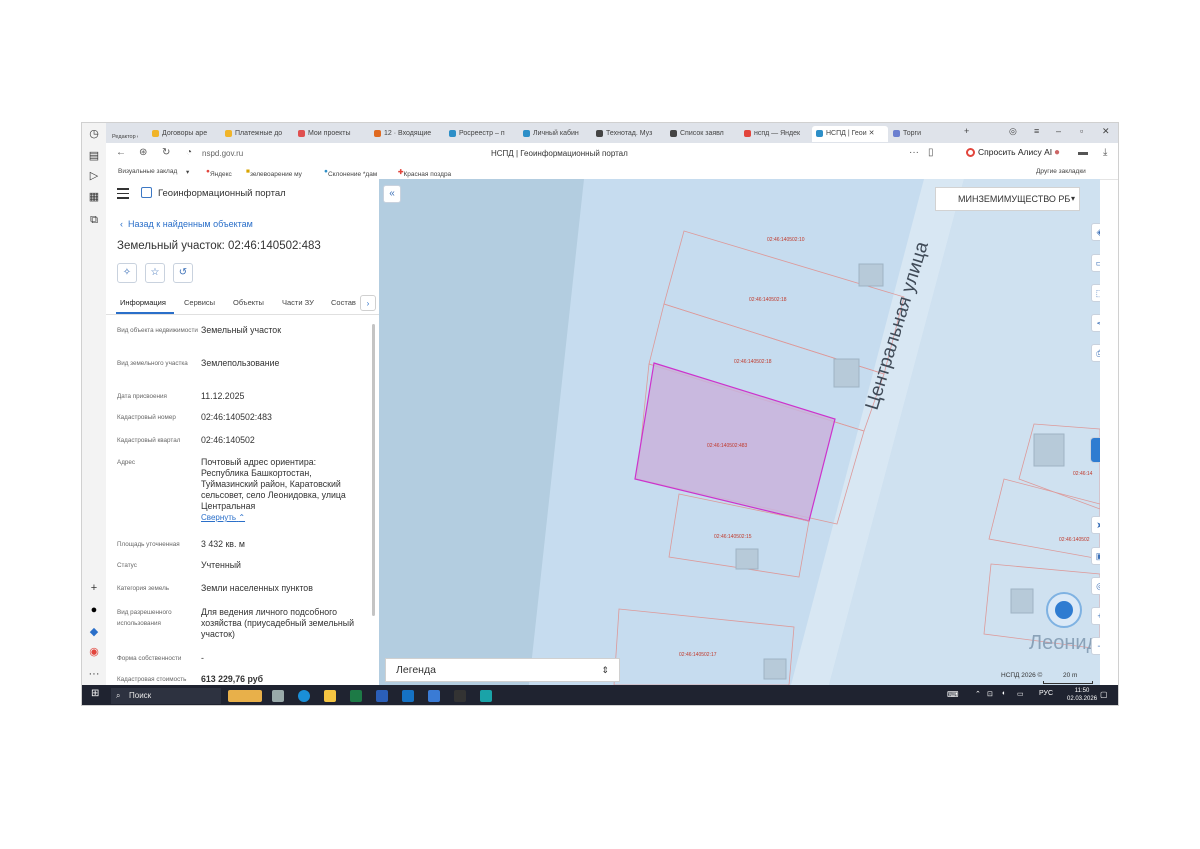  What do you see at coordinates (94, 632) in the screenshot?
I see `telegram-icon: ◆` at bounding box center [94, 632].